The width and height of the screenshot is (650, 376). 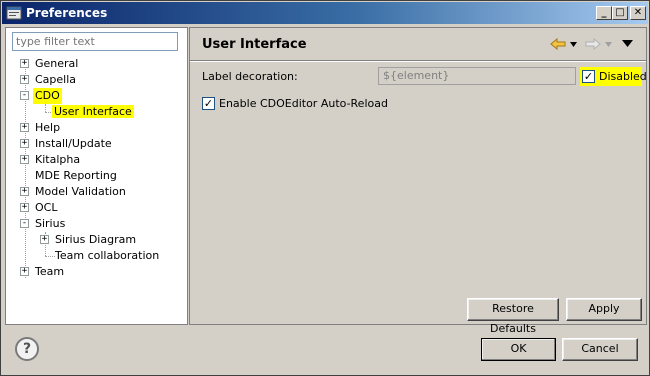 I want to click on cancel-button: Cancel, so click(x=600, y=349).